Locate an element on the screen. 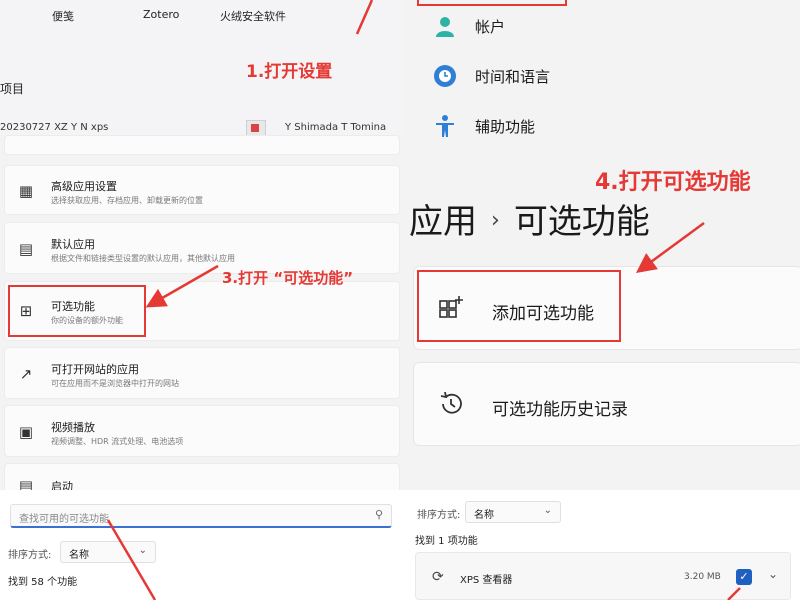  recommended-file-right: Y Shimada T Tomina is located at coordinates (335, 127).